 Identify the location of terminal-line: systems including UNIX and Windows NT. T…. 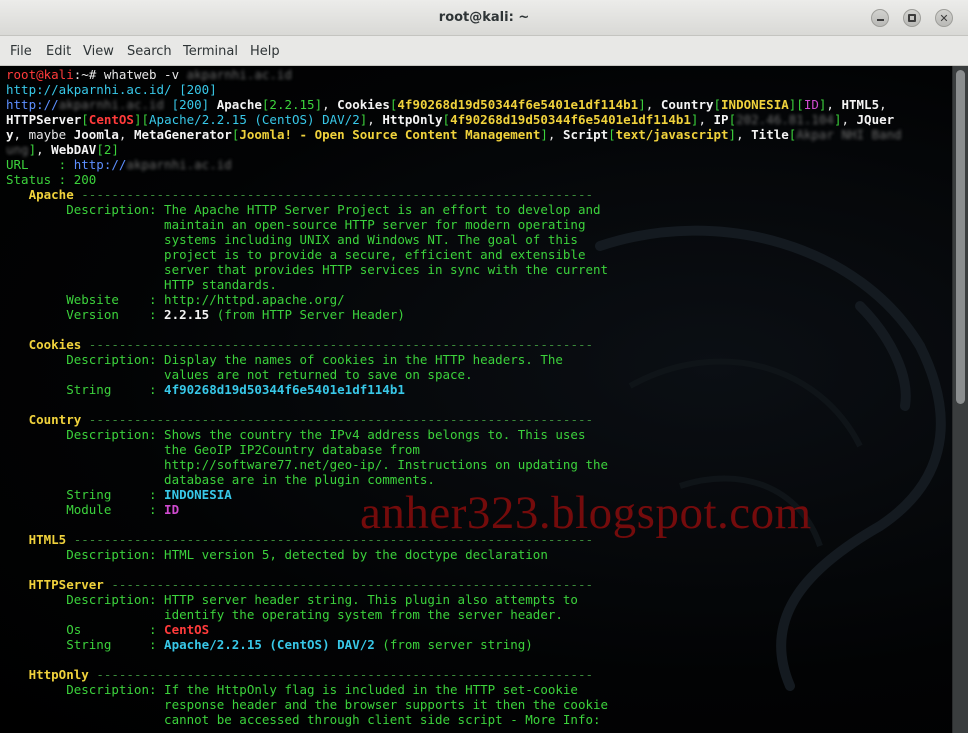
(479, 239).